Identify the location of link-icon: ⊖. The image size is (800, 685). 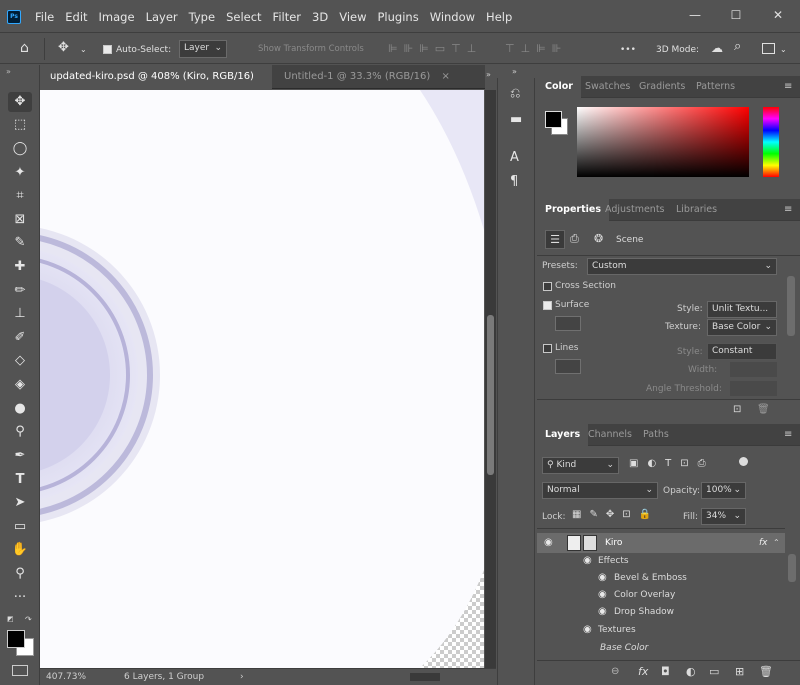
(615, 671).